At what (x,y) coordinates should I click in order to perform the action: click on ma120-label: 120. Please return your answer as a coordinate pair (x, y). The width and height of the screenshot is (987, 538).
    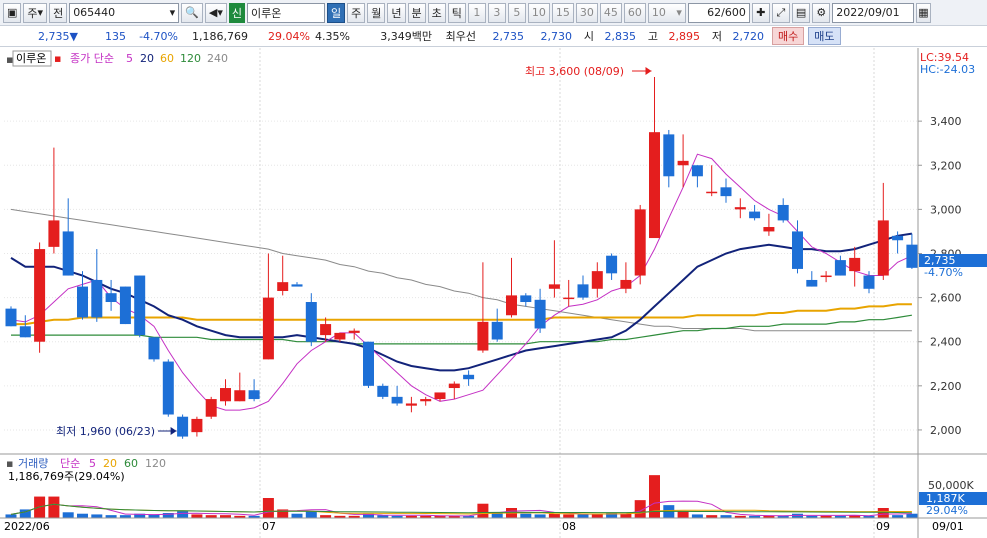
    Looking at the image, I should click on (190, 58).